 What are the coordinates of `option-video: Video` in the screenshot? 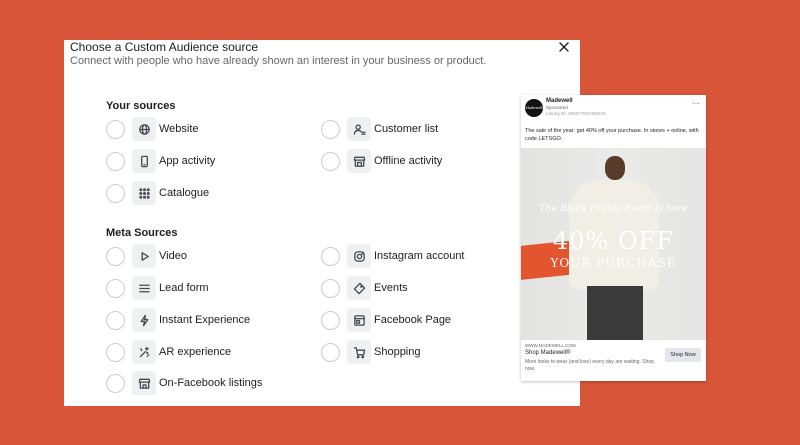 It's located at (146, 256).